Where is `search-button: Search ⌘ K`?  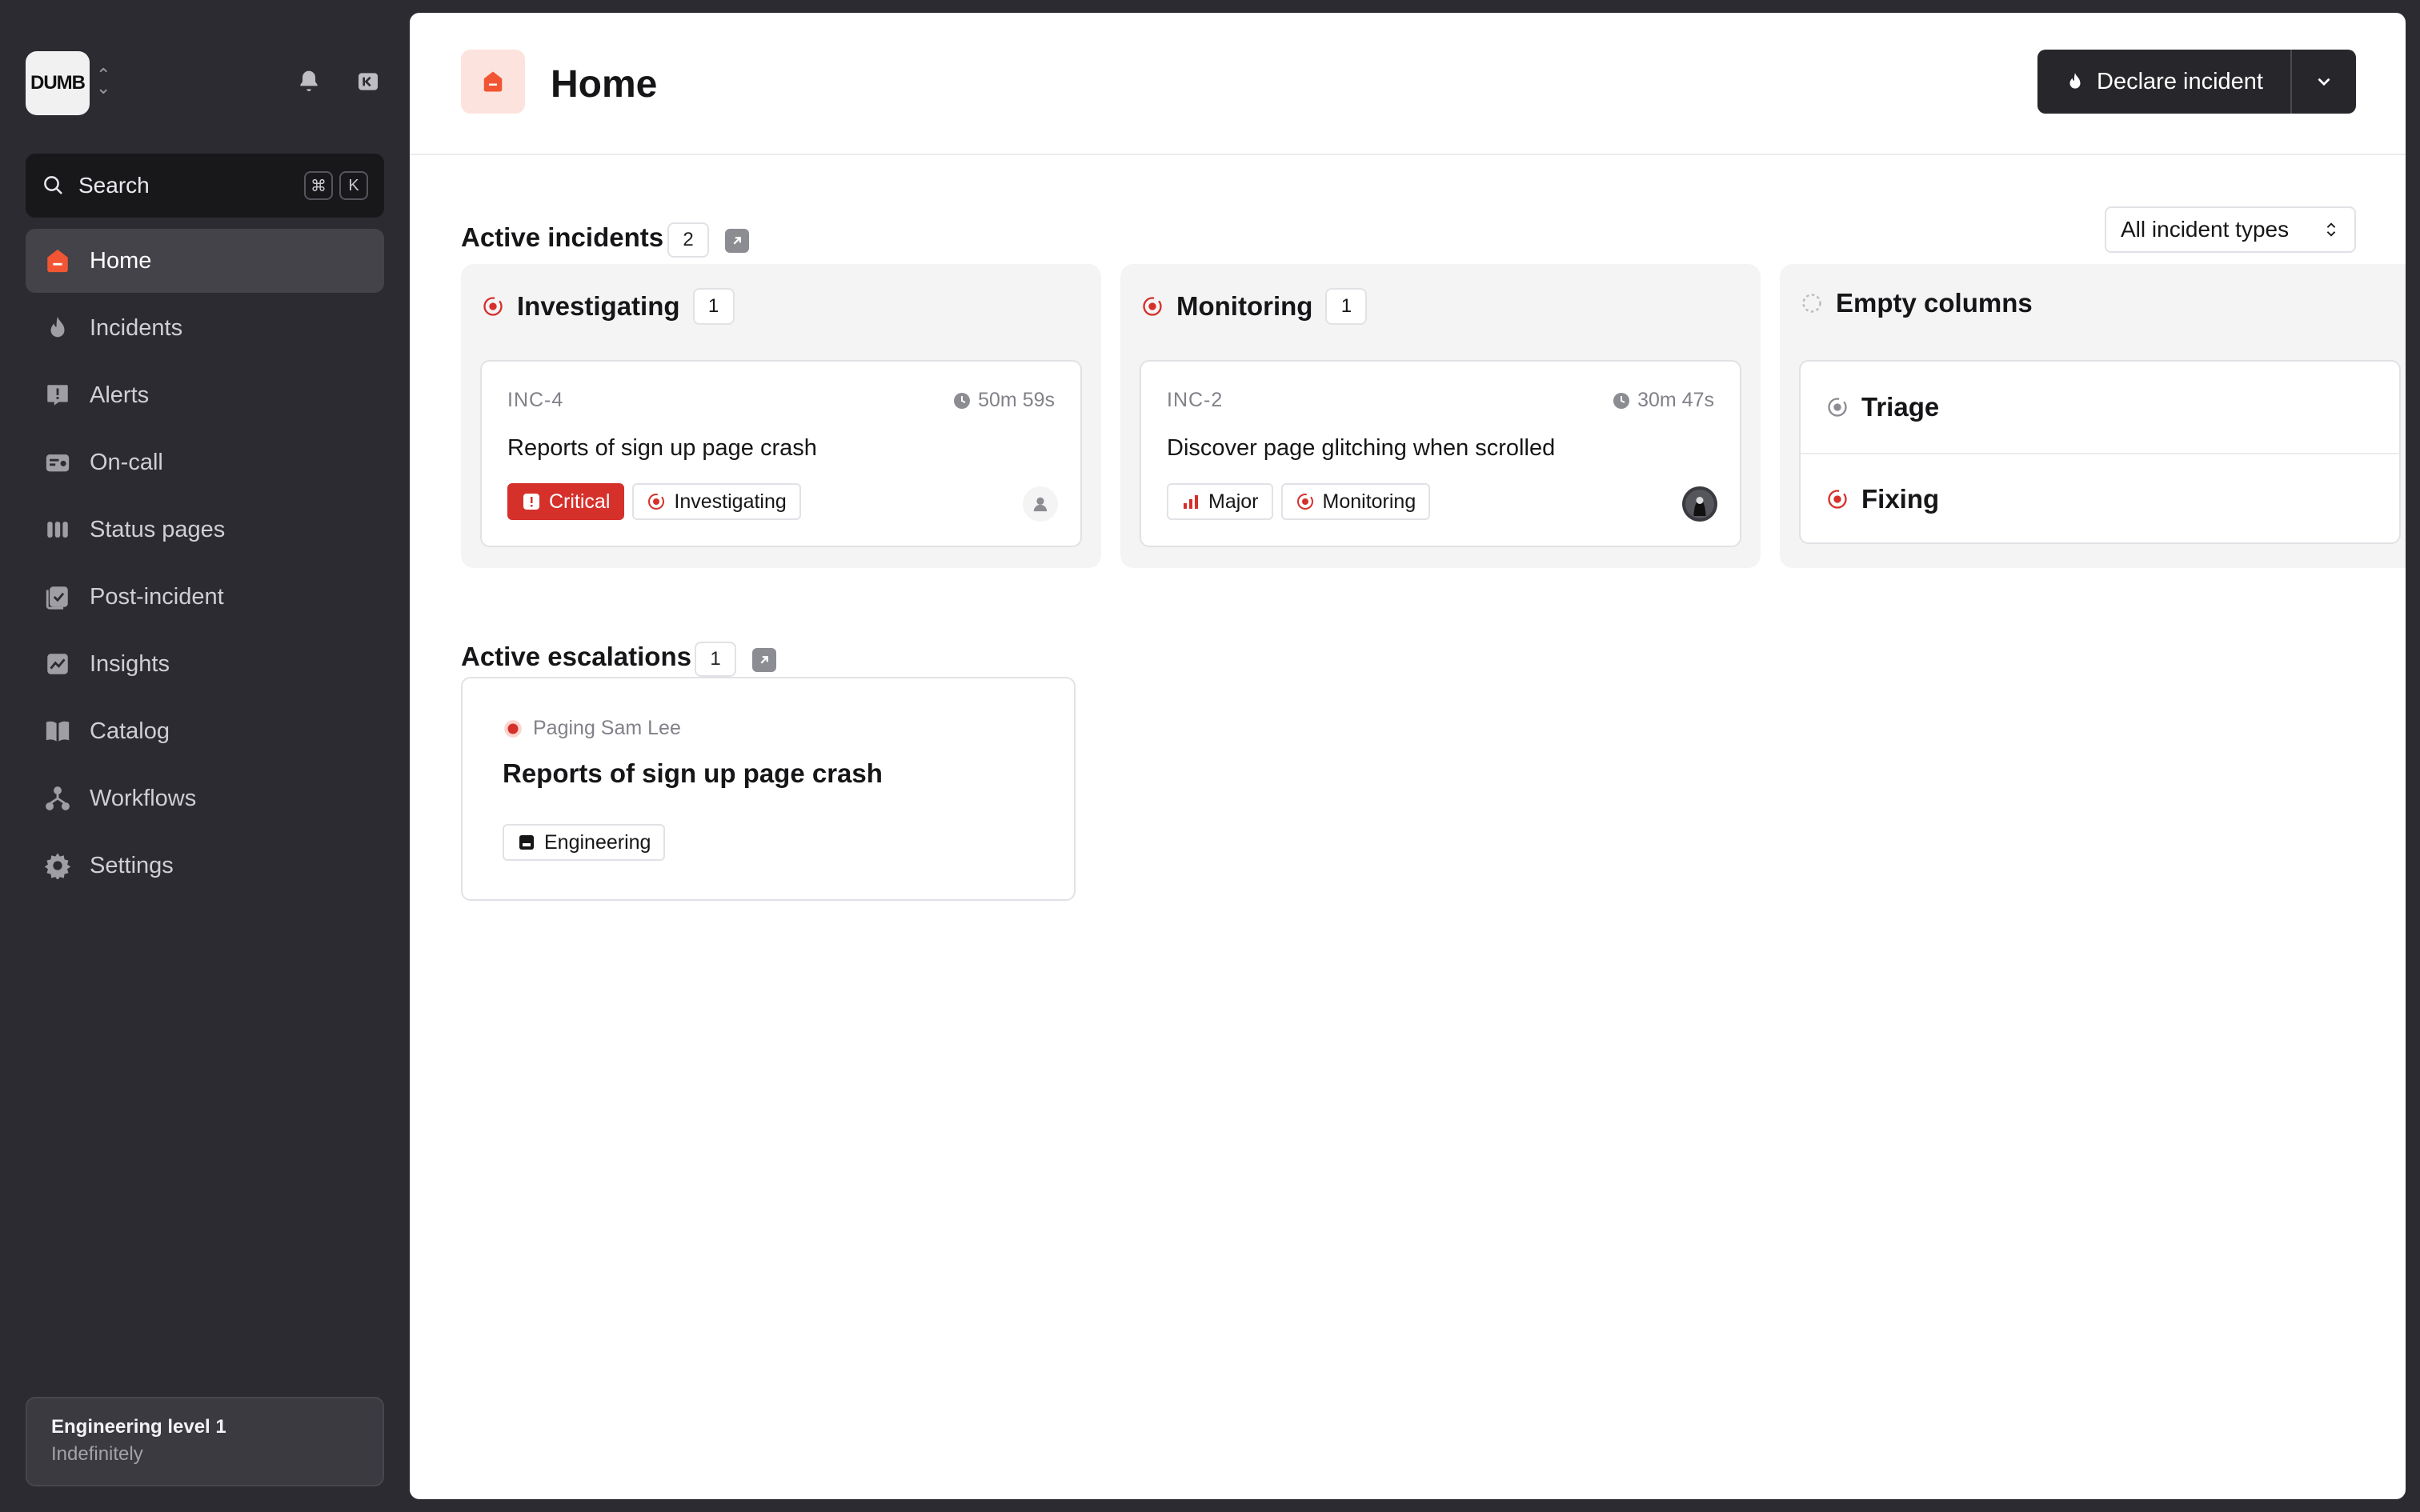
search-button: Search ⌘ K is located at coordinates (205, 186).